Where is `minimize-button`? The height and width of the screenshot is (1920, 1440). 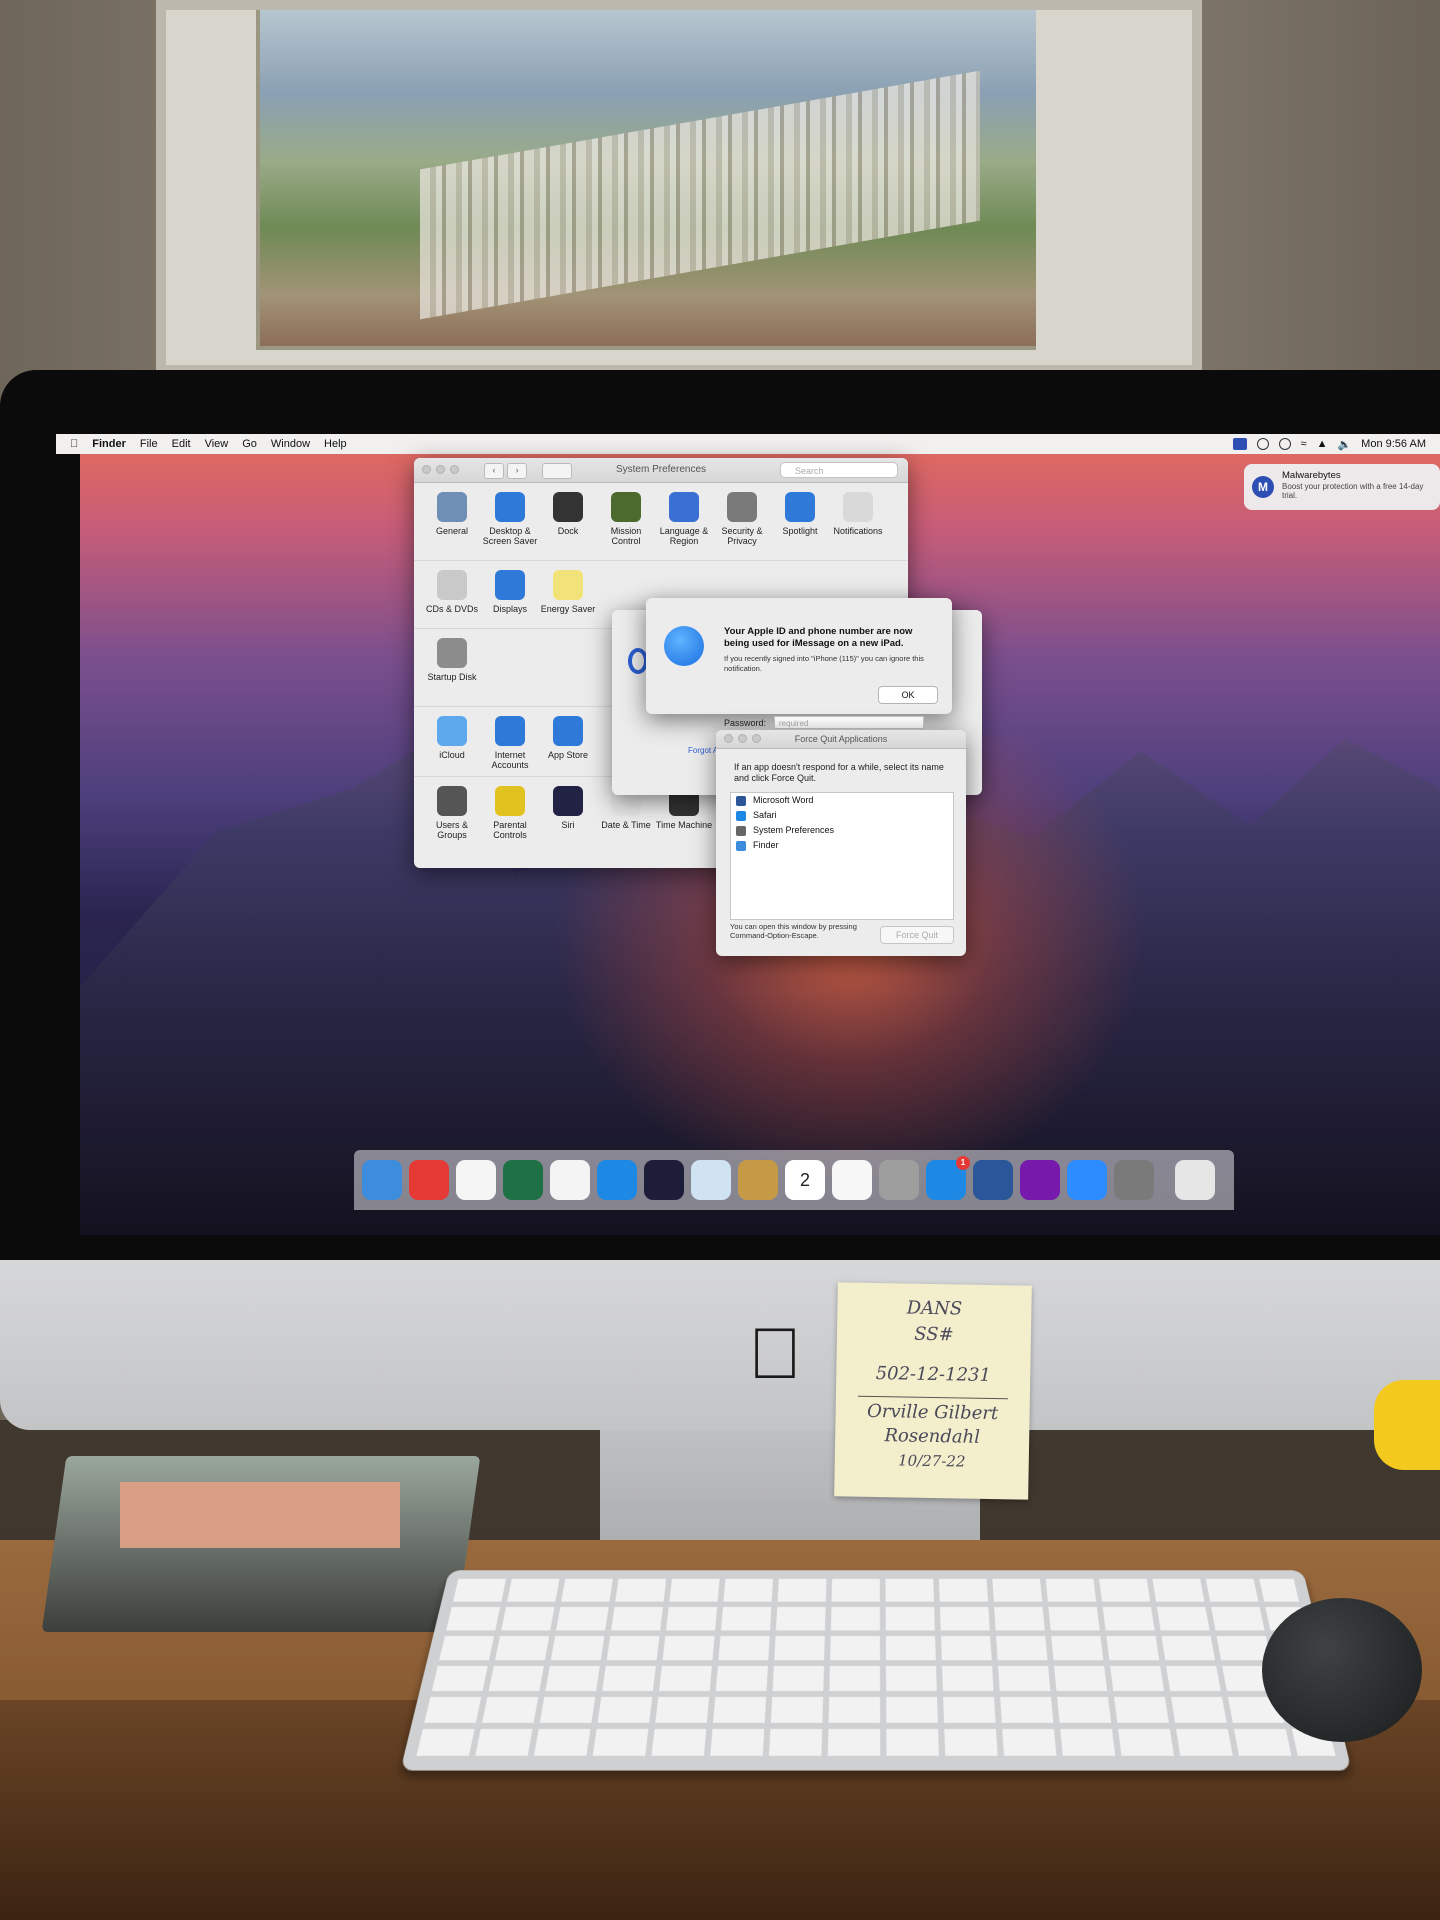
minimize-button is located at coordinates (440, 469).